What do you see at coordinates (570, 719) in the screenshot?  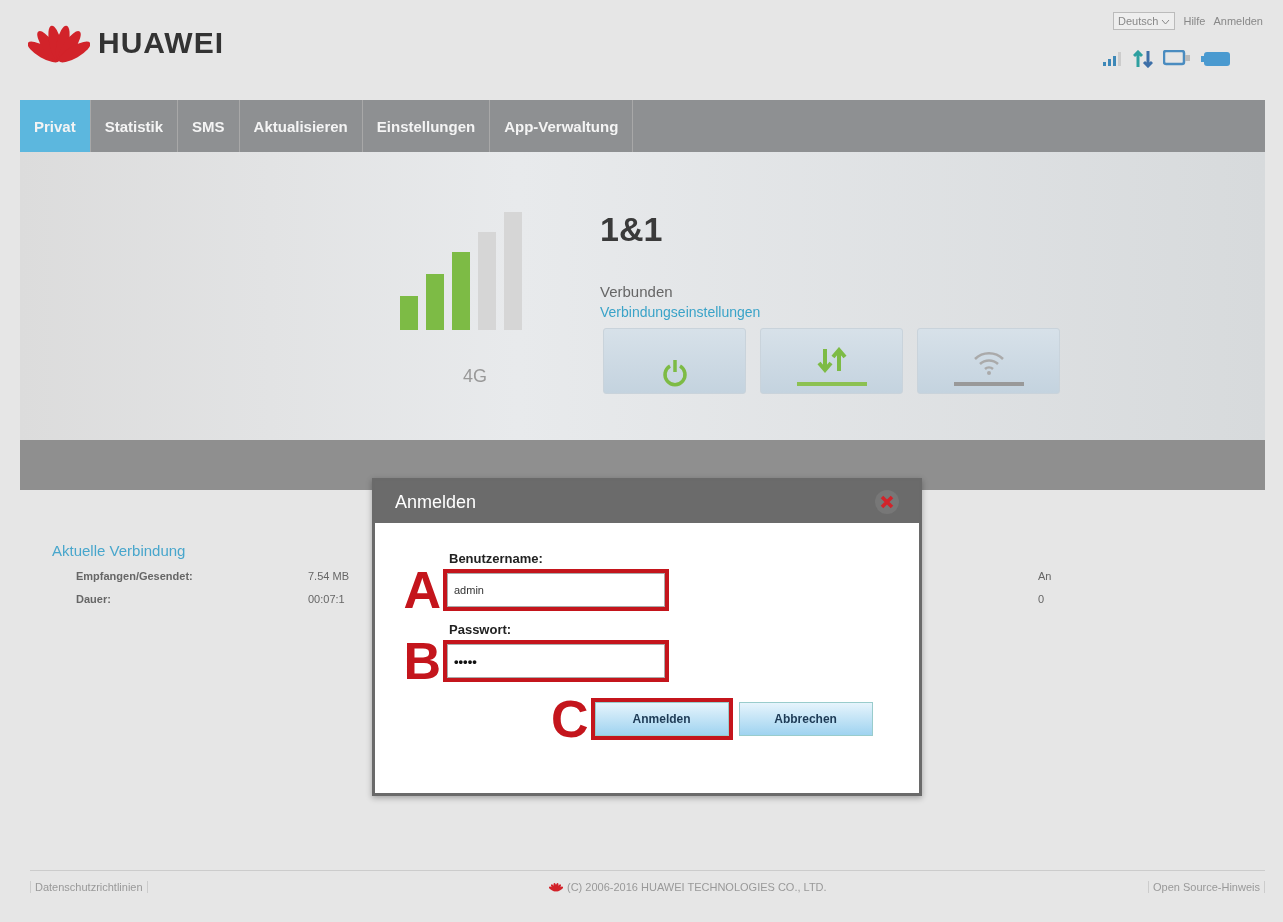 I see `callout-letter: C` at bounding box center [570, 719].